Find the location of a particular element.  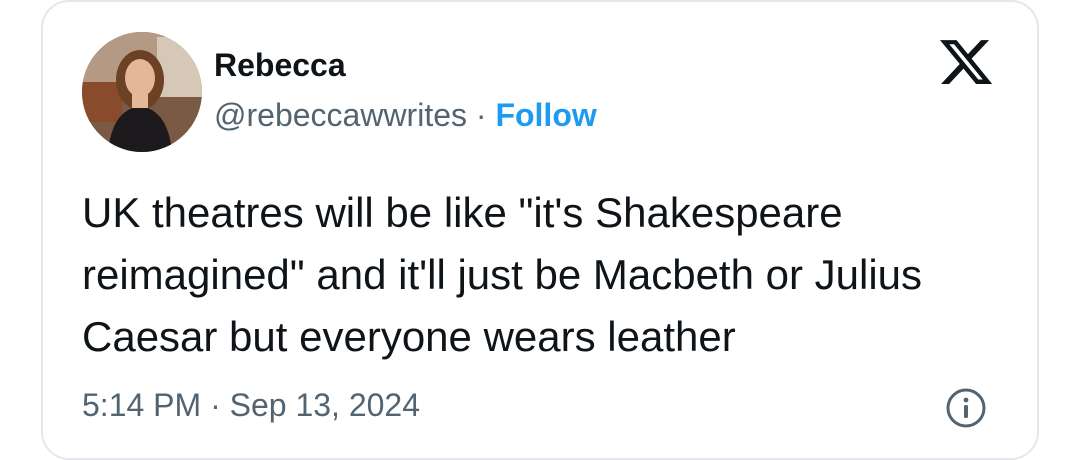

x-logo-icon is located at coordinates (966, 62).